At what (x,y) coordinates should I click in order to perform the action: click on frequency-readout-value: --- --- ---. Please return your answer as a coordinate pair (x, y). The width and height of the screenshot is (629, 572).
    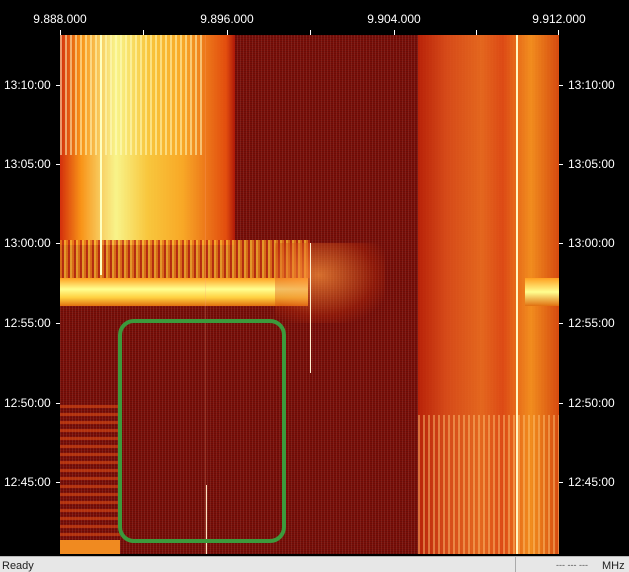
    Looking at the image, I should click on (572, 565).